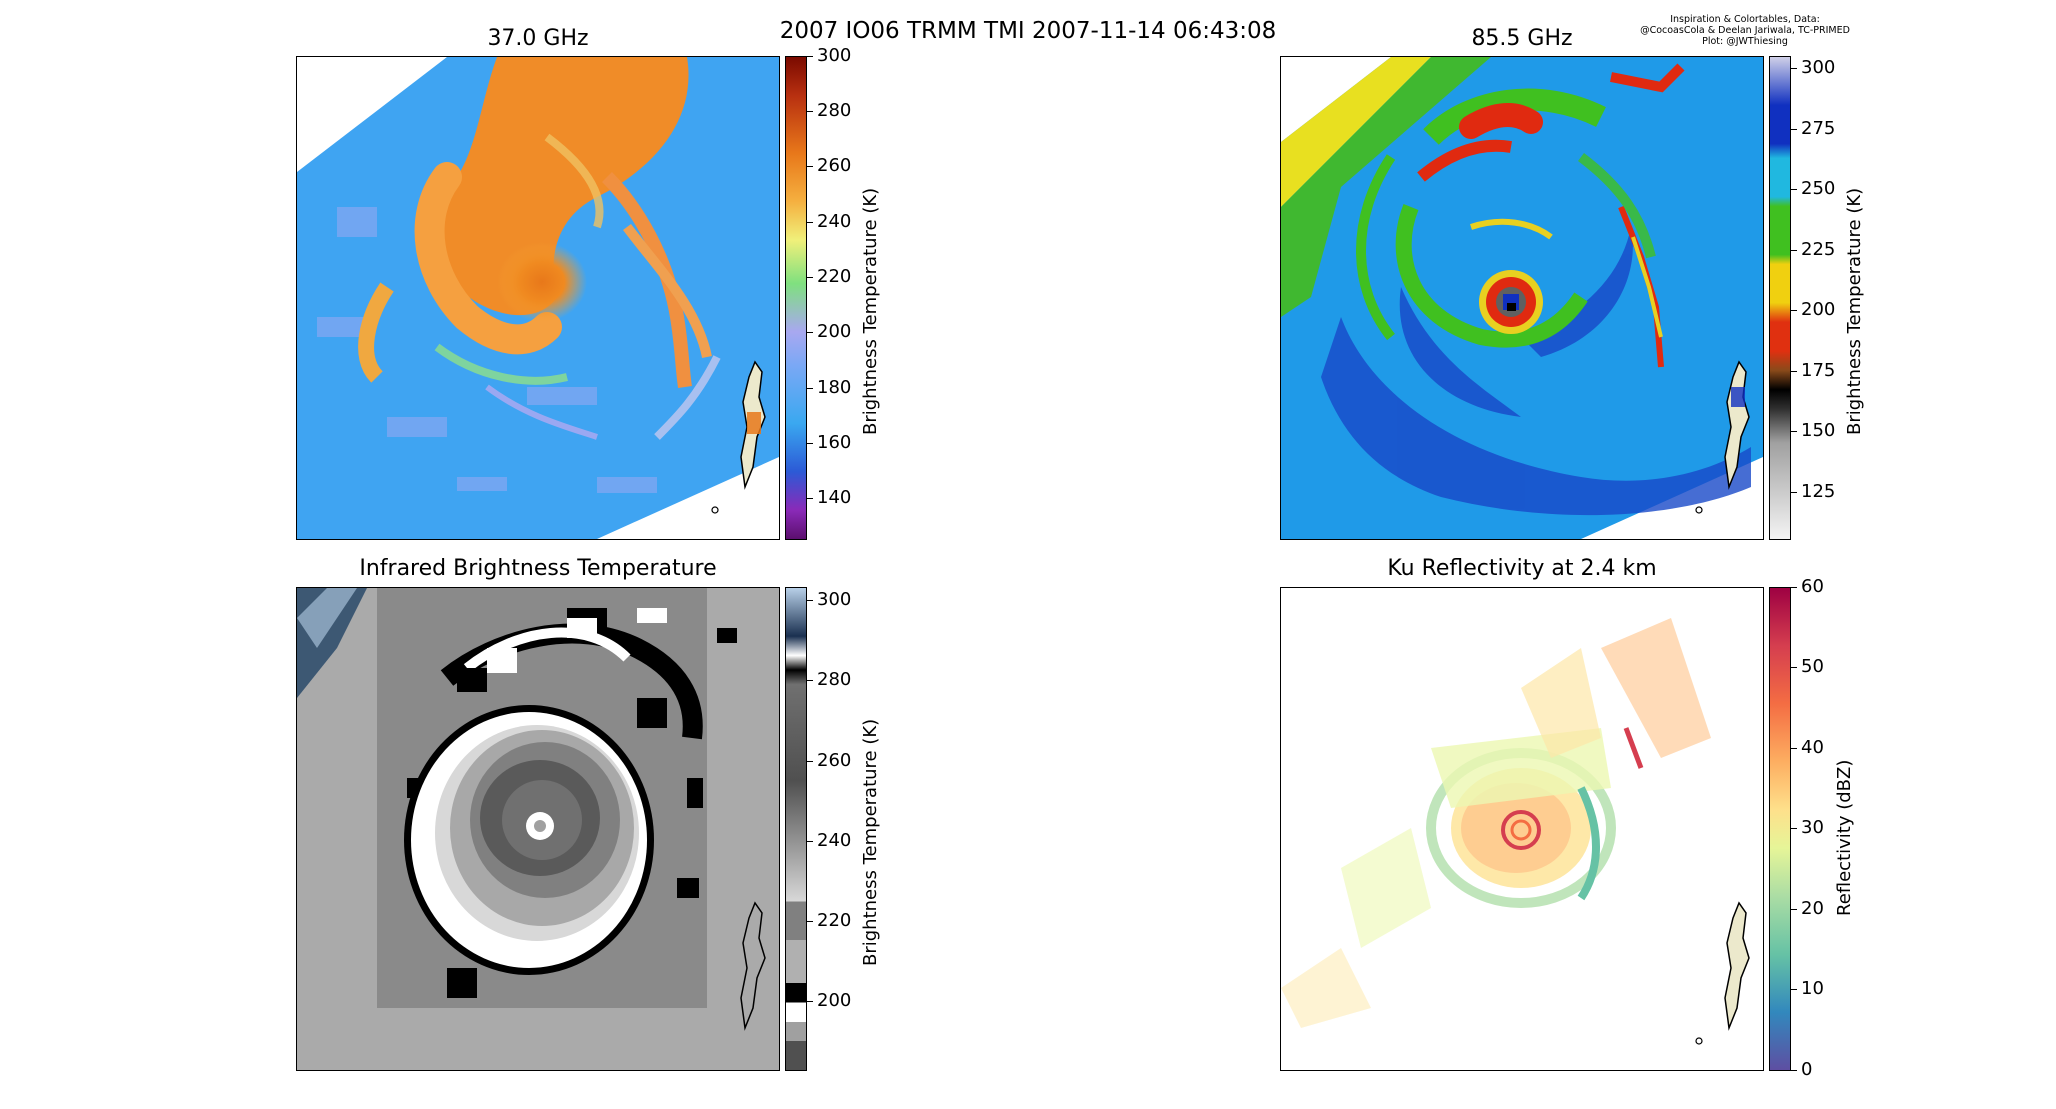 The width and height of the screenshot is (2056, 1109). Describe the element at coordinates (1818, 188) in the screenshot. I see `colorbar-tick-label: 250` at that location.